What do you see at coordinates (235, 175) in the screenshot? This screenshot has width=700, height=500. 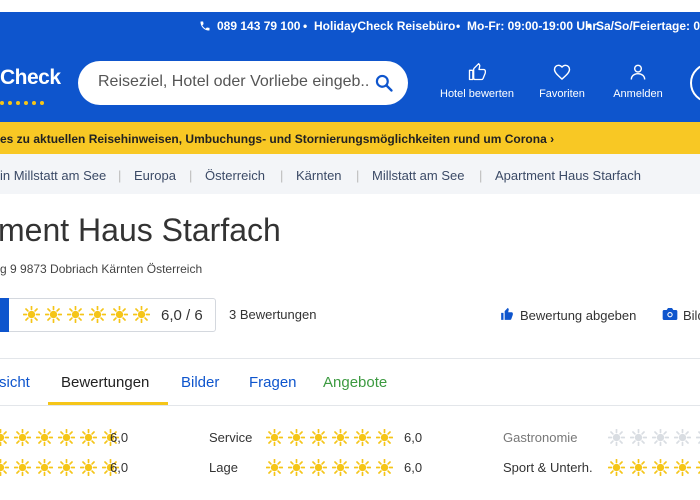 I see `breadcrumb-item: Österreich` at bounding box center [235, 175].